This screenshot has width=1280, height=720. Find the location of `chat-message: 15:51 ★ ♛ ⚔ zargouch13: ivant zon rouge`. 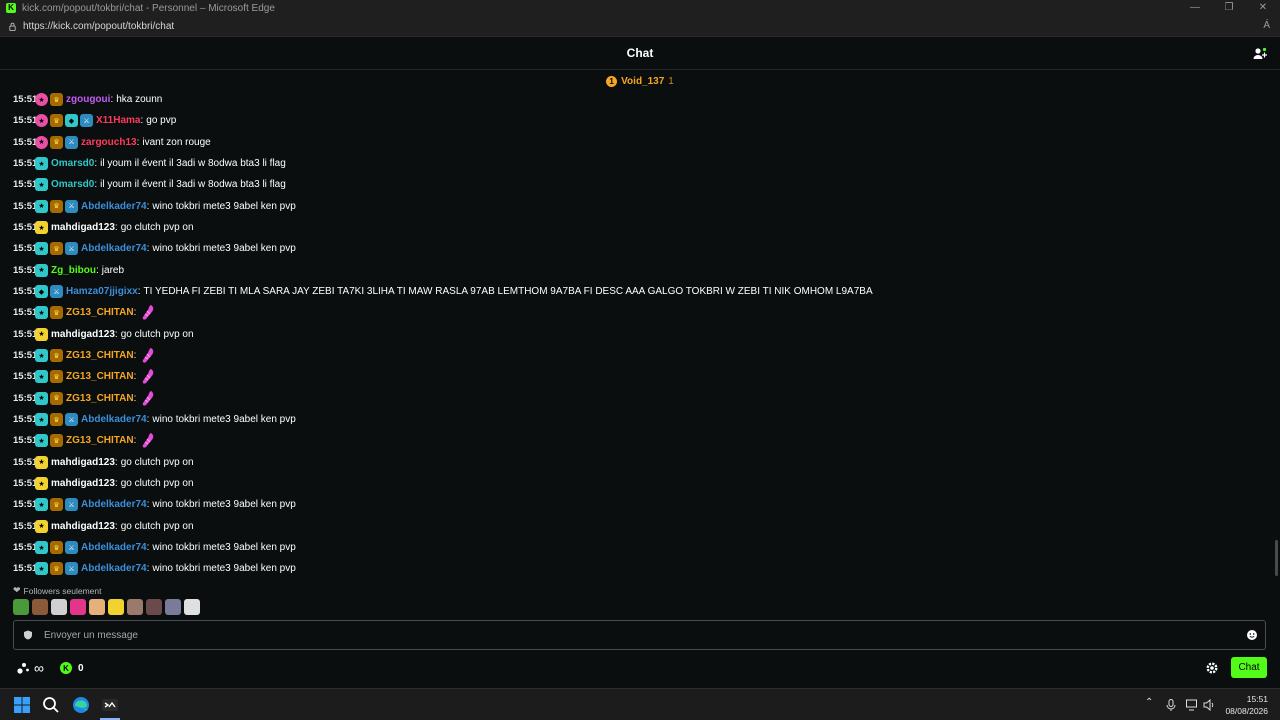

chat-message: 15:51 ★ ♛ ⚔ zargouch13: ivant zon rouge is located at coordinates (638, 142).